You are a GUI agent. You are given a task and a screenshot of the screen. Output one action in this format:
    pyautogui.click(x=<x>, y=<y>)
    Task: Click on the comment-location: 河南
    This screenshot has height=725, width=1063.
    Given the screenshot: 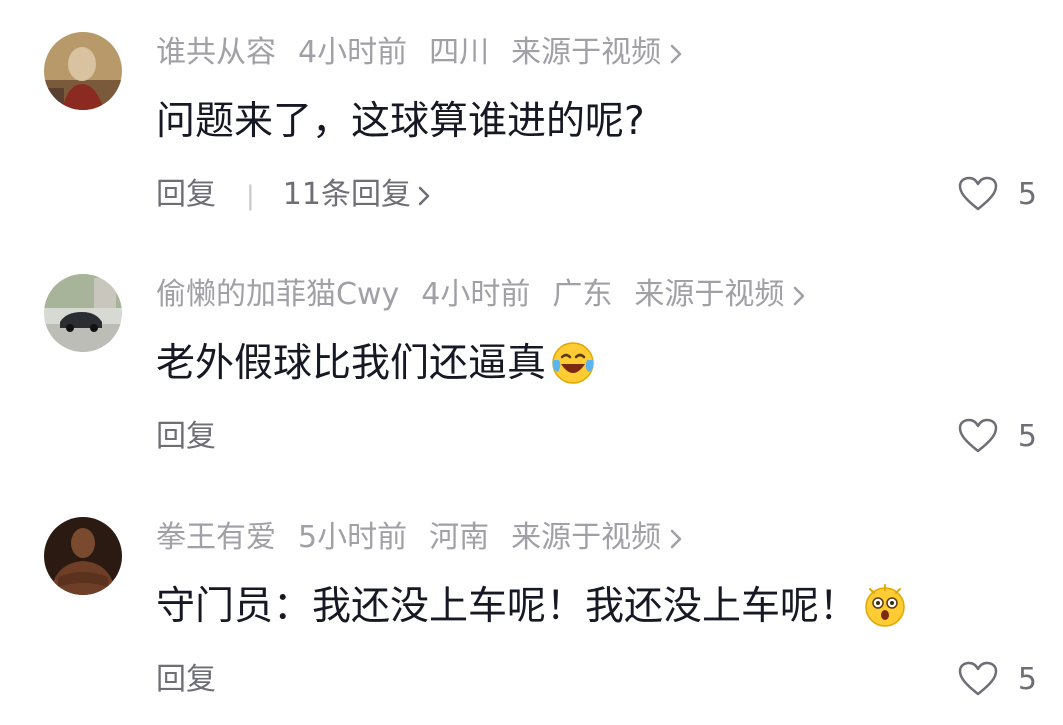 What is the action you would take?
    pyautogui.click(x=459, y=537)
    